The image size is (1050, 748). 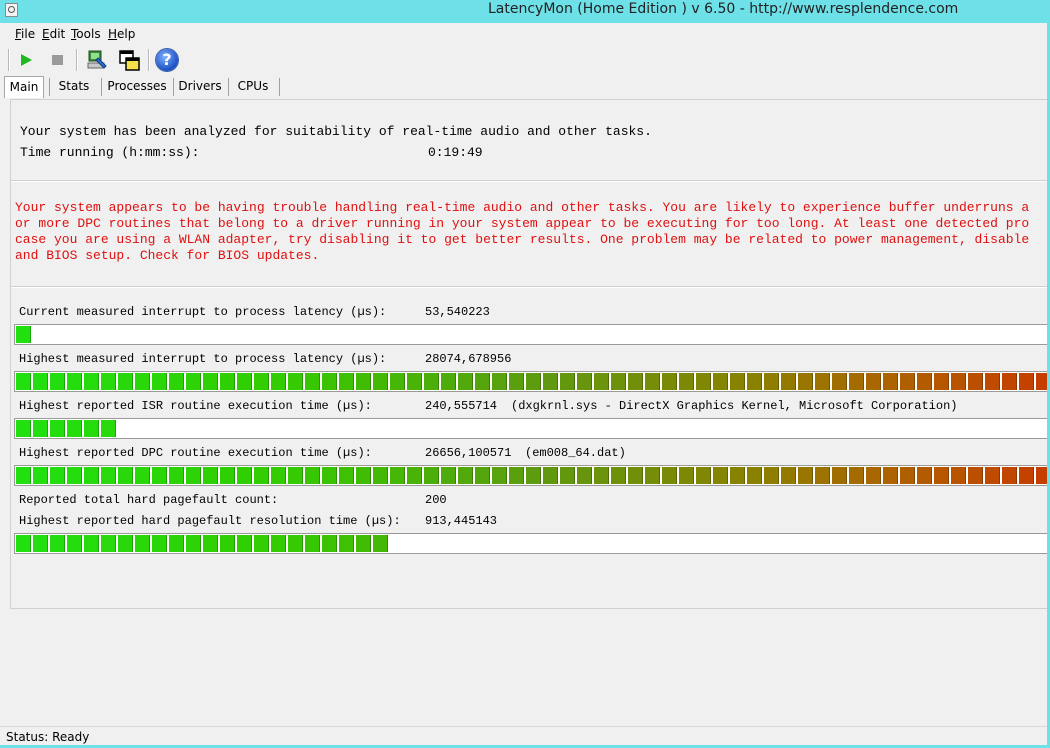 What do you see at coordinates (86, 34) in the screenshot?
I see `menu-tools: Tools` at bounding box center [86, 34].